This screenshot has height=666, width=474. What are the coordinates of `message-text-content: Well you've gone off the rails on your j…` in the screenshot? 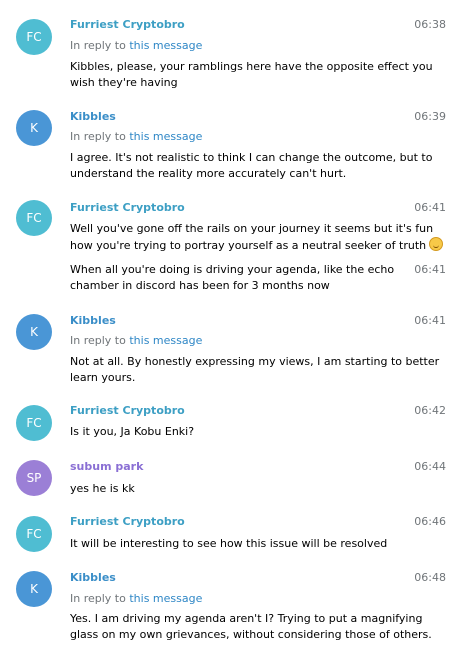 It's located at (252, 237).